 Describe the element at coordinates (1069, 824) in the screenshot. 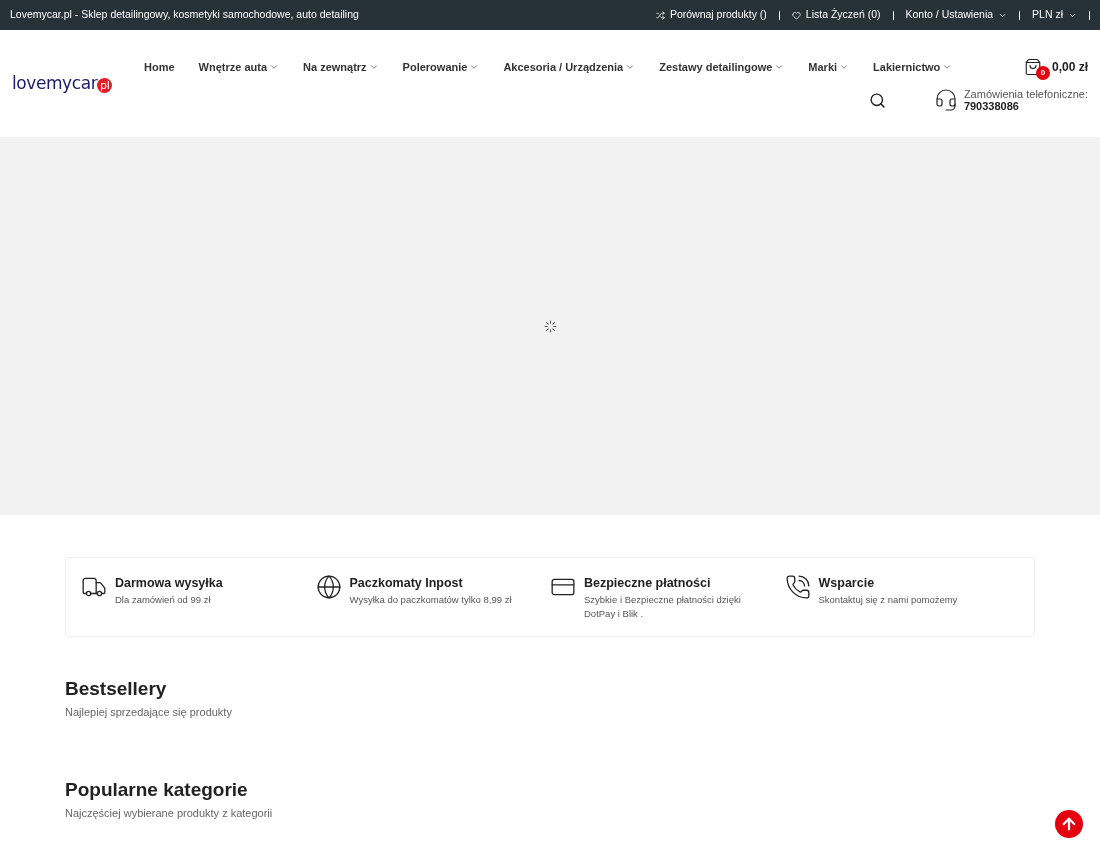

I see `scroll-top-button` at that location.